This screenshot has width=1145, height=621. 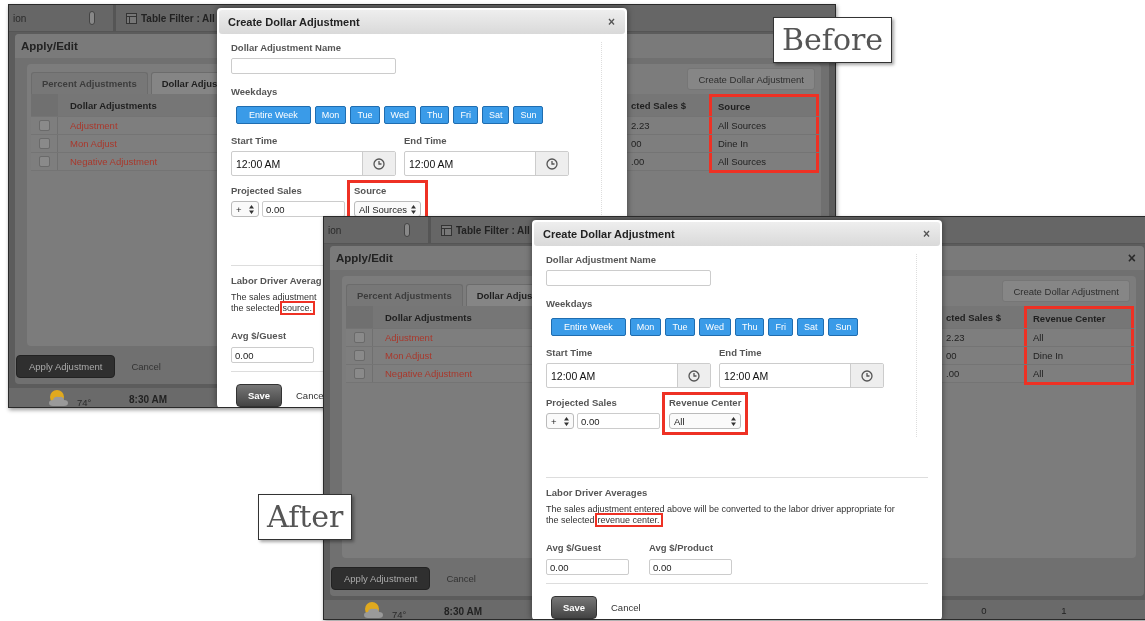 I want to click on sales-input-field: 0.00, so click(x=618, y=421).